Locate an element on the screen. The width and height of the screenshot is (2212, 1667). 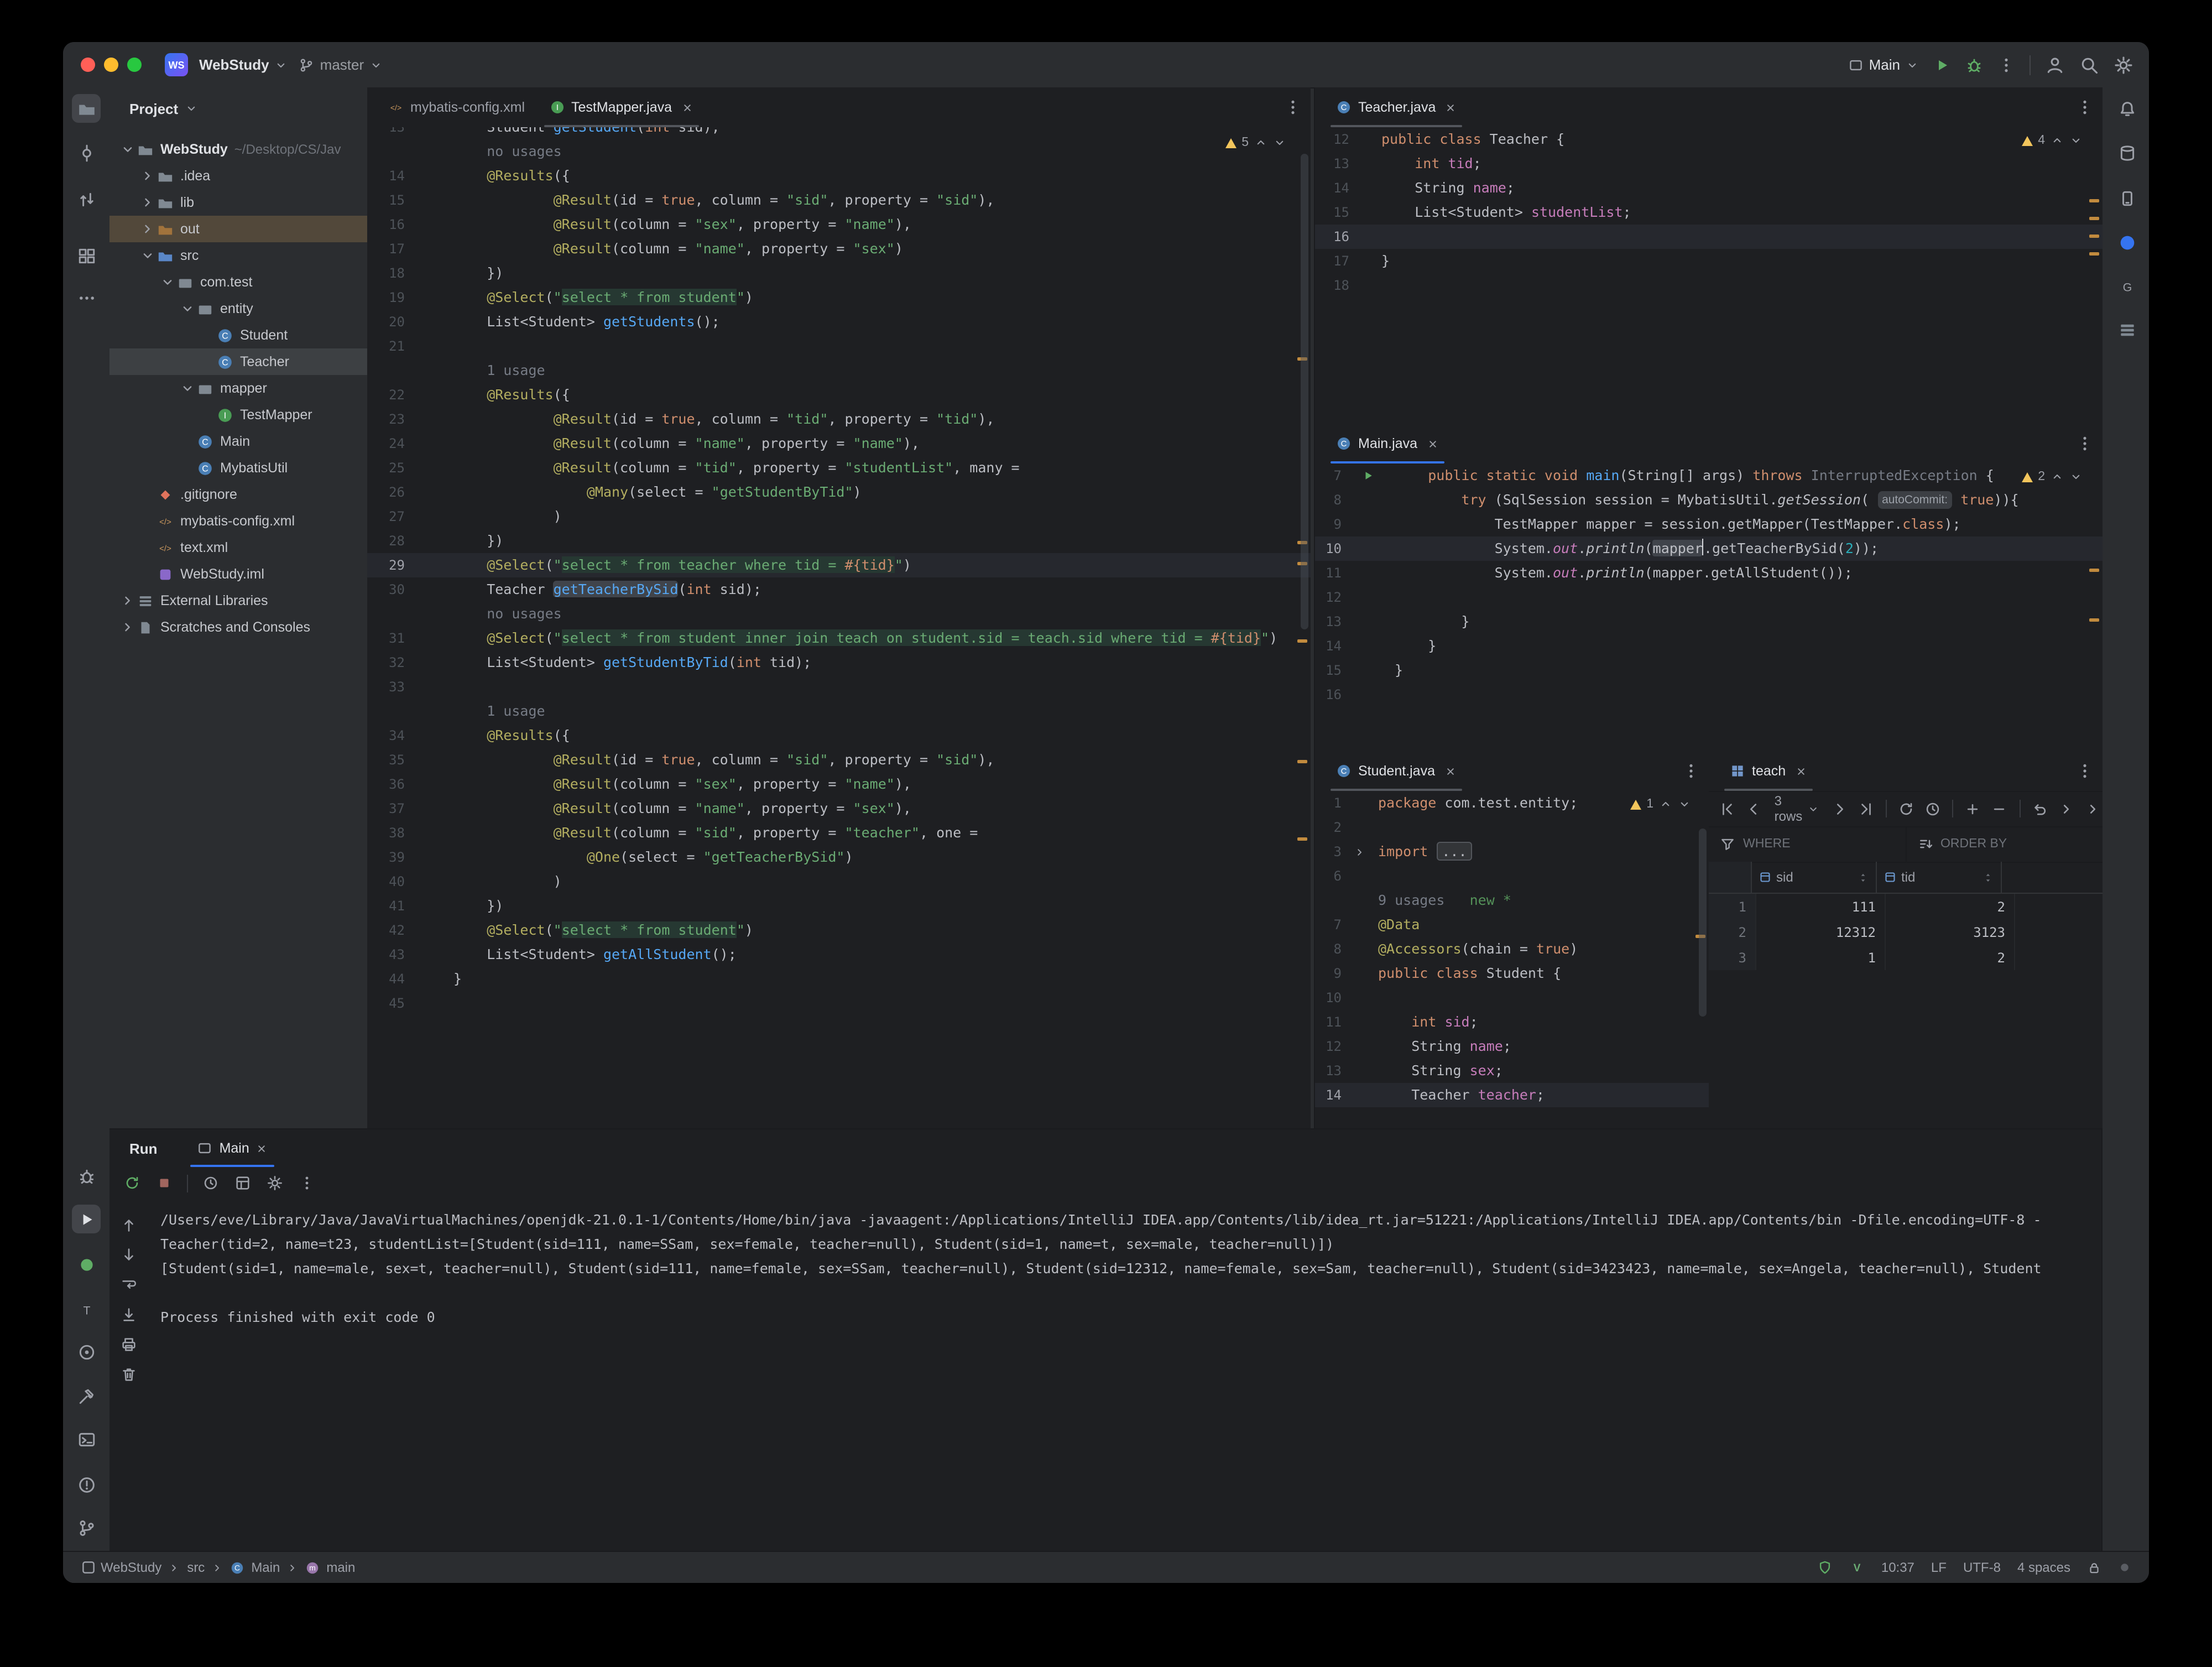
close-window-button is located at coordinates (88, 65).